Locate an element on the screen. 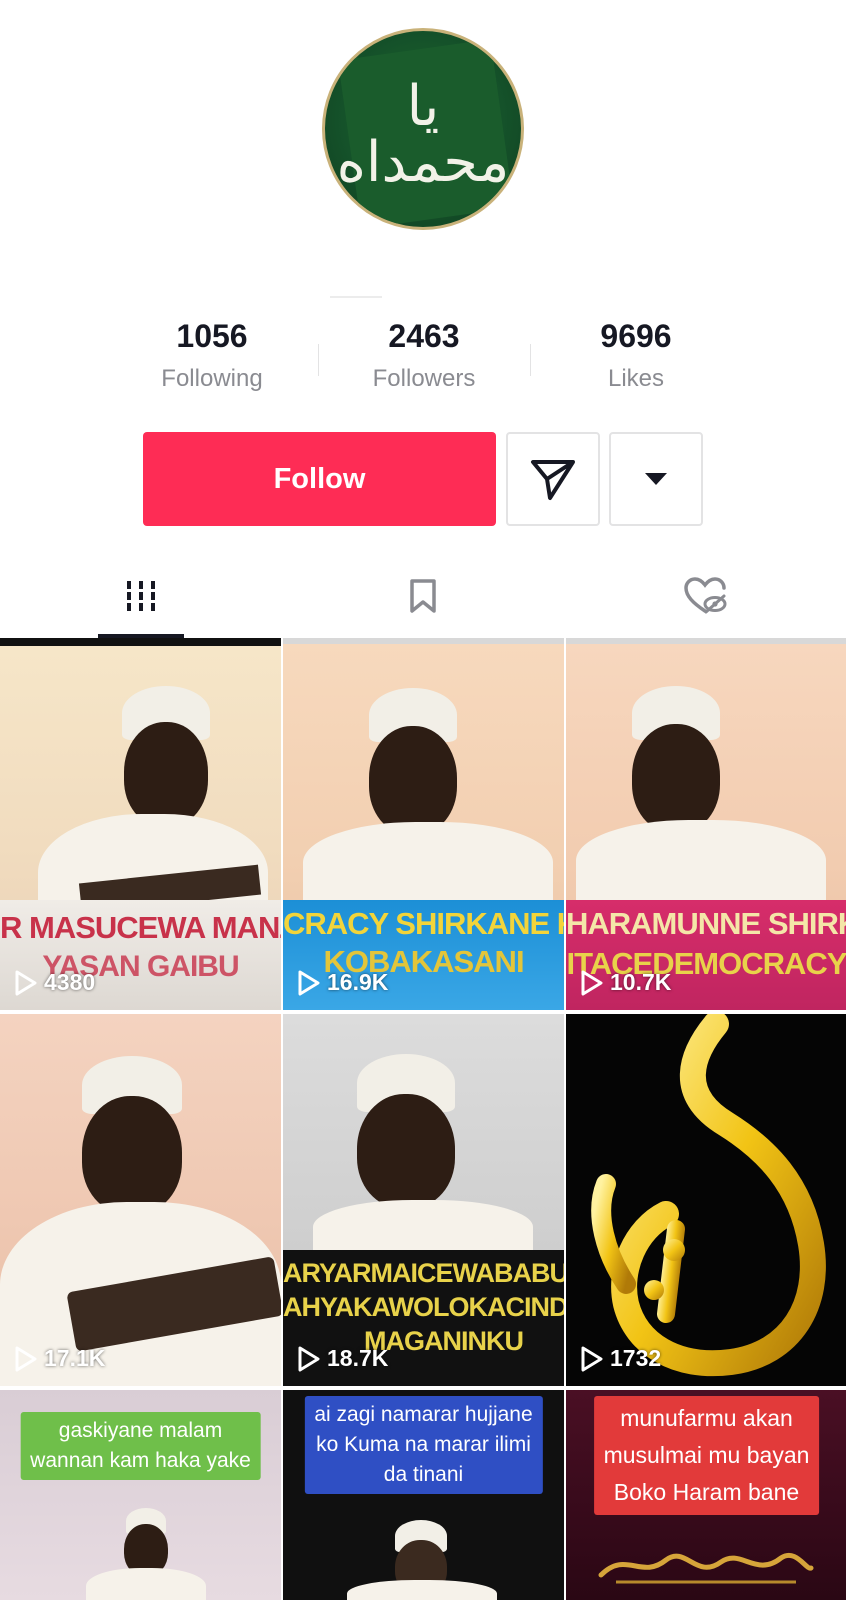 This screenshot has height=1600, width=846. video-caption-bubble: gaskiyane malam wannan kam haka yake is located at coordinates (140, 1446).